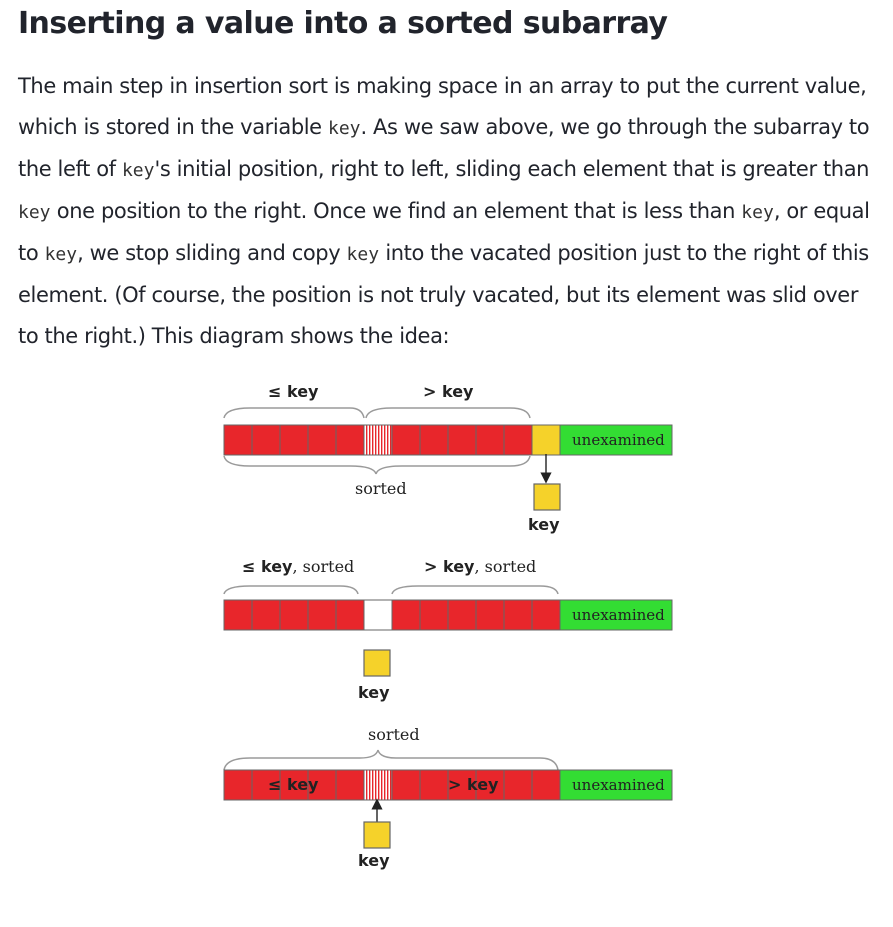 The height and width of the screenshot is (927, 893). Describe the element at coordinates (212, 253) in the screenshot. I see `paragraph-text: , we stop sliding and copy` at that location.